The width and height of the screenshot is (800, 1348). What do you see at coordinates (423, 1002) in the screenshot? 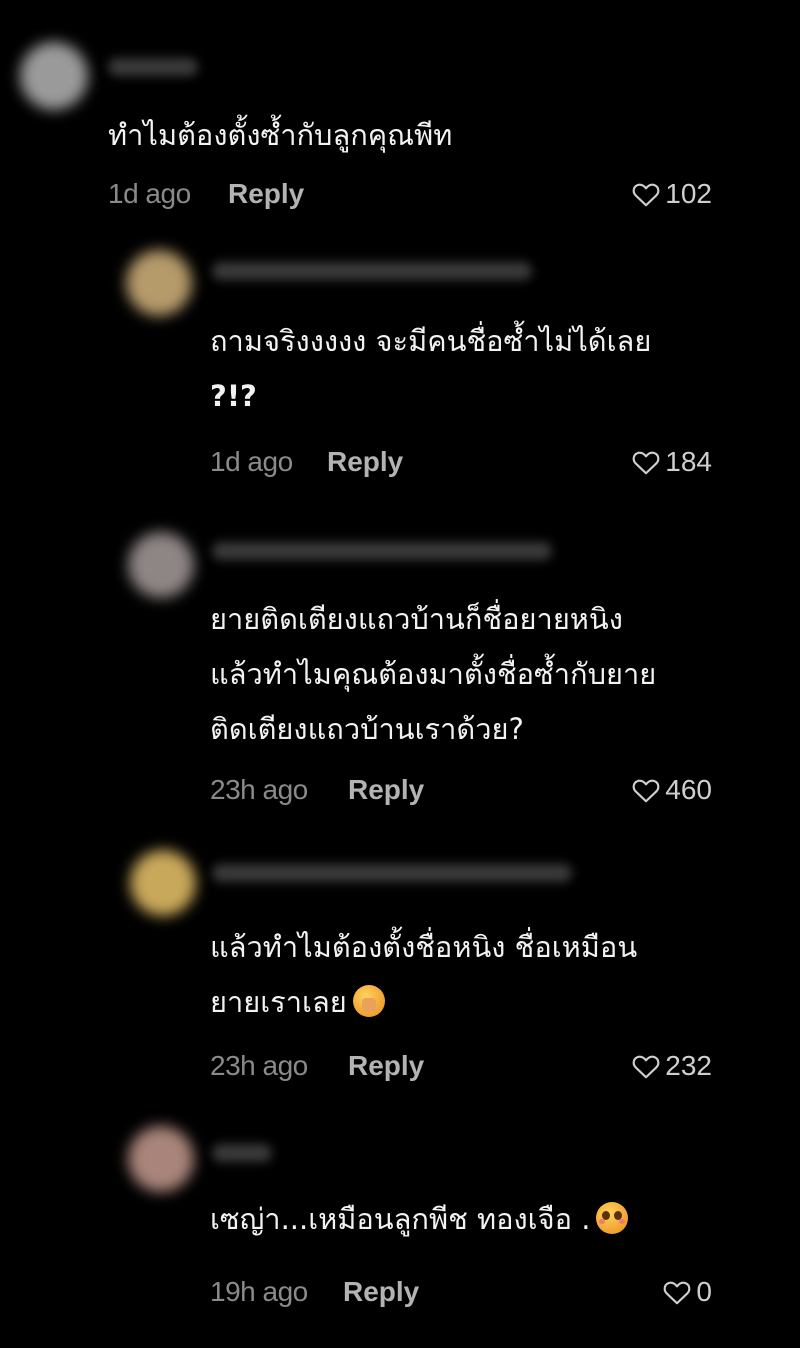
I see `comment-text-line: ยายเราเลย` at bounding box center [423, 1002].